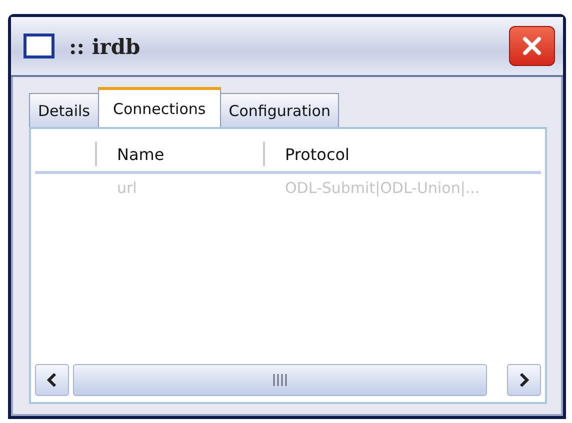 This screenshot has height=423, width=572. What do you see at coordinates (105, 46) in the screenshot?
I see `window-title: :: irdb` at bounding box center [105, 46].